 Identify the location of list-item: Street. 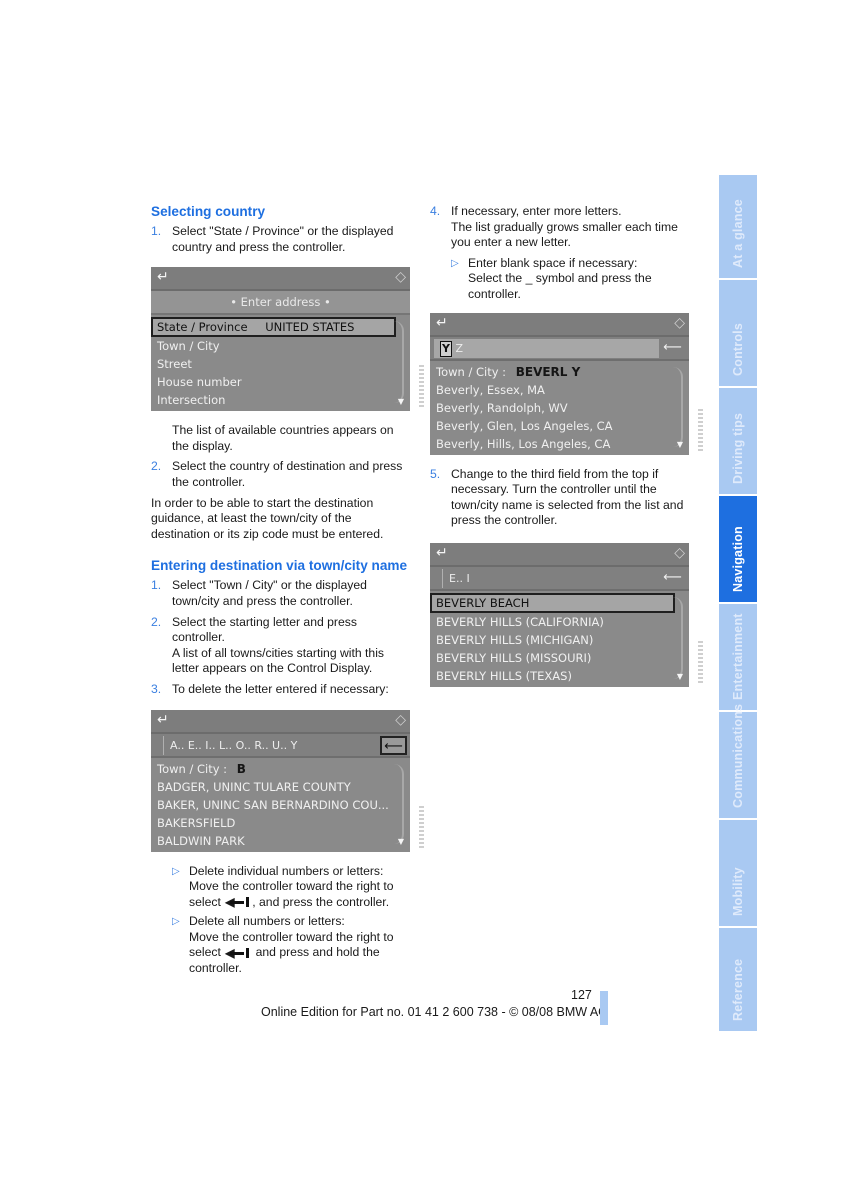
(280, 364).